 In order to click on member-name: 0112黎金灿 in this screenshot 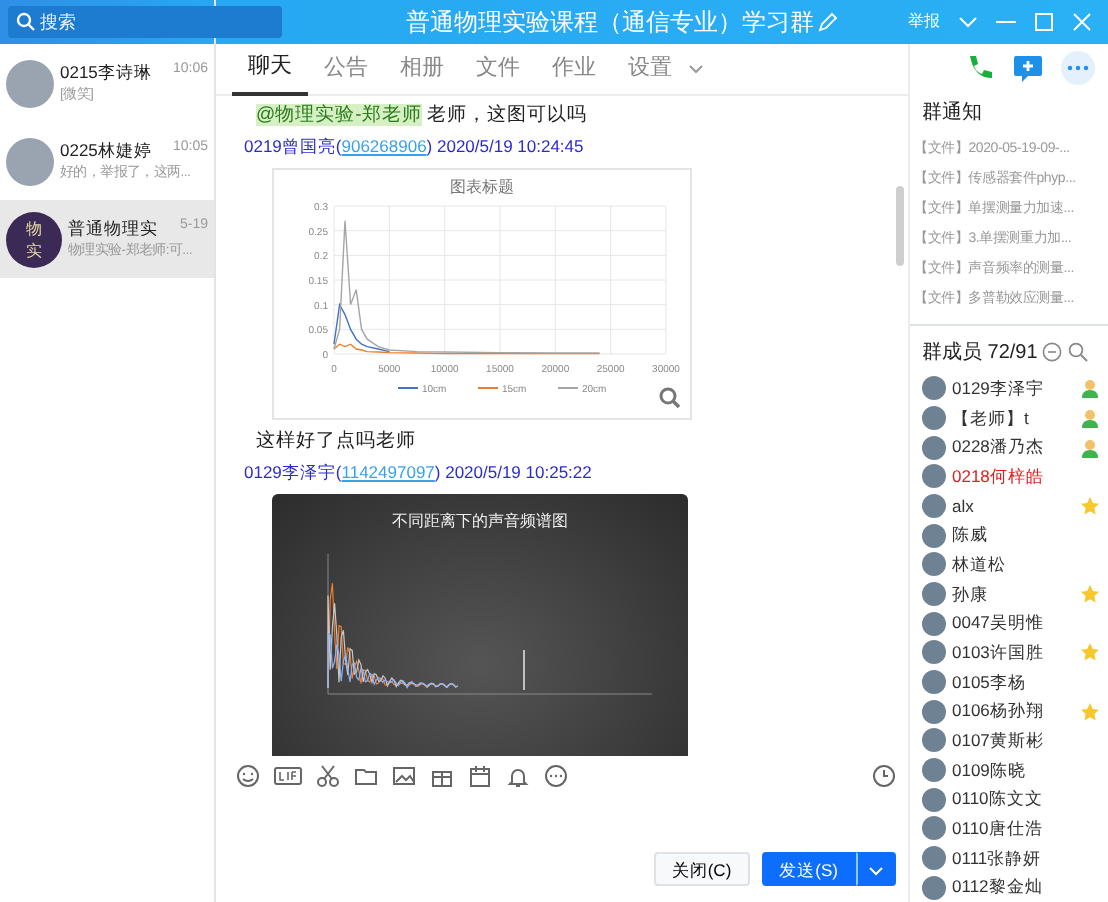, I will do `click(998, 887)`.